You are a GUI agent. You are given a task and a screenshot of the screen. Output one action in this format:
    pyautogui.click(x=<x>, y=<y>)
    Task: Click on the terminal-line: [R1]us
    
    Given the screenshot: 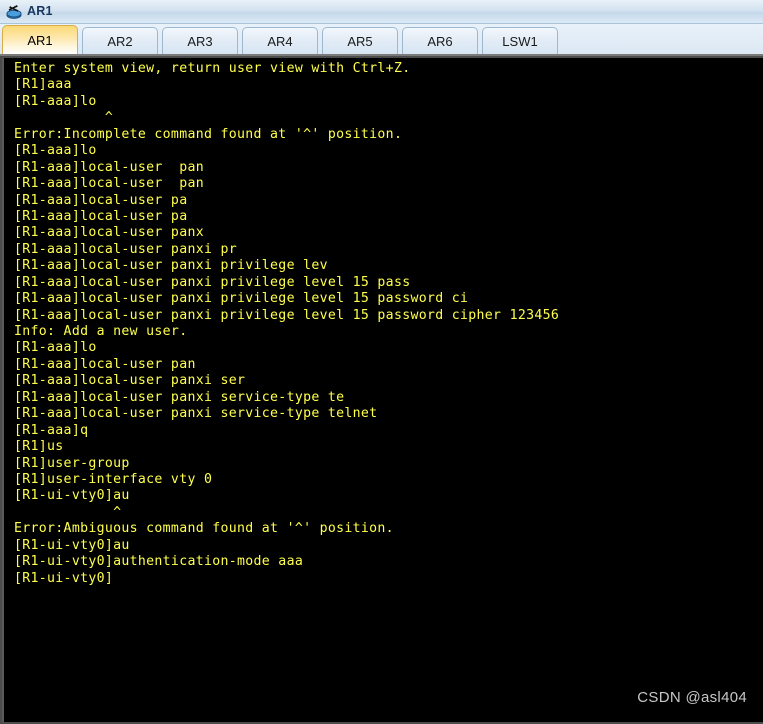 What is the action you would take?
    pyautogui.click(x=39, y=447)
    